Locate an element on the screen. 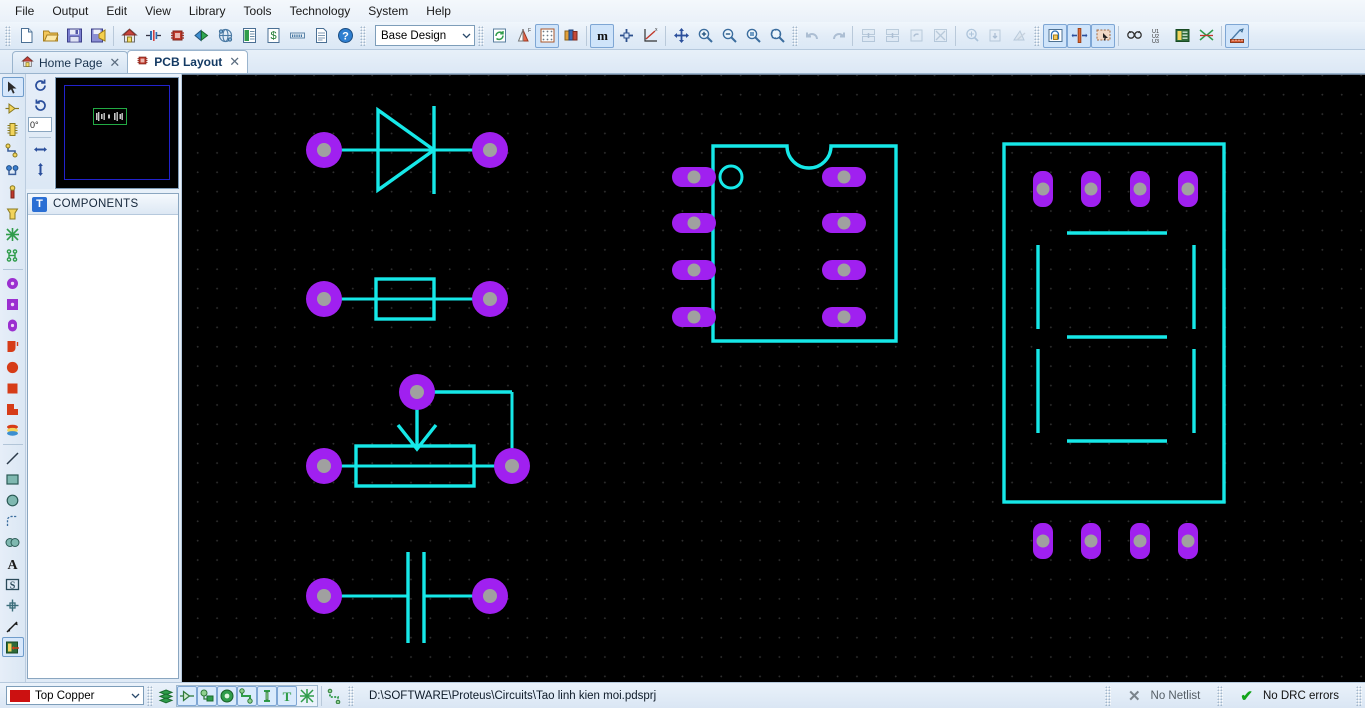 This screenshot has height=708, width=1365. bom-cost-icon: $ is located at coordinates (273, 36).